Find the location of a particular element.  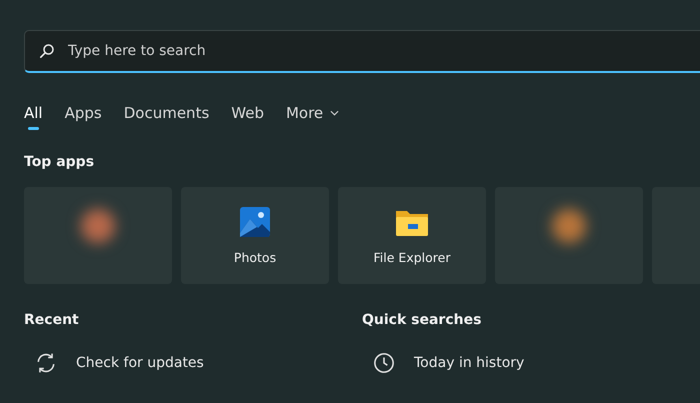

clock-icon is located at coordinates (384, 363).